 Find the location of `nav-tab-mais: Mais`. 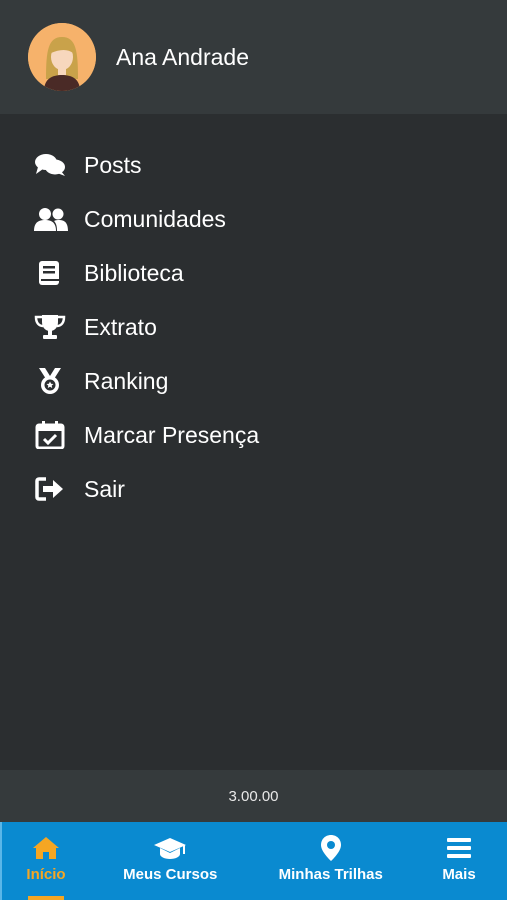

nav-tab-mais: Mais is located at coordinates (459, 861).